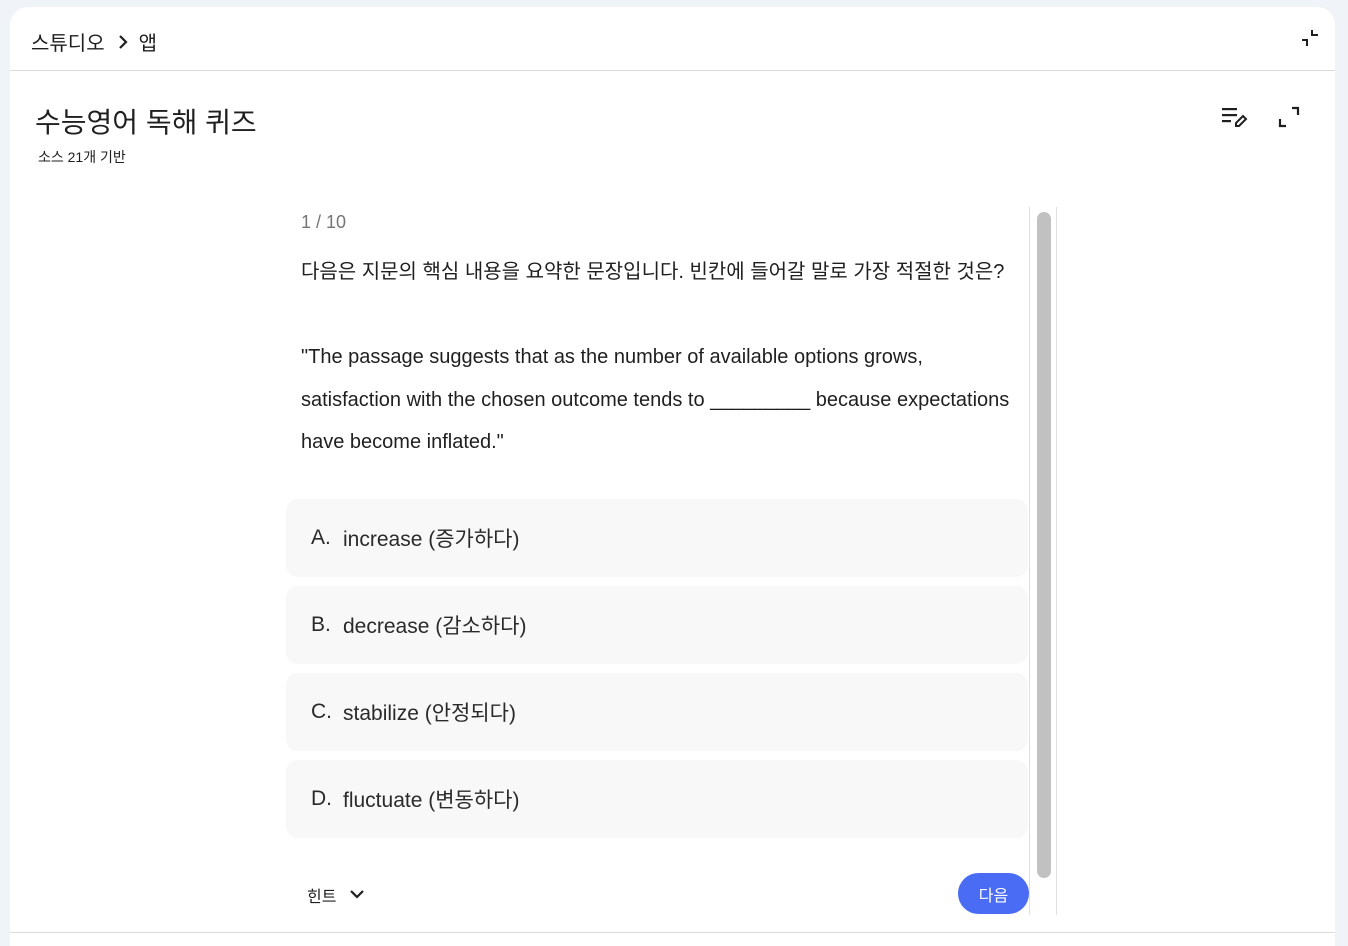 The image size is (1348, 946). I want to click on fullscreen-button, so click(1289, 119).